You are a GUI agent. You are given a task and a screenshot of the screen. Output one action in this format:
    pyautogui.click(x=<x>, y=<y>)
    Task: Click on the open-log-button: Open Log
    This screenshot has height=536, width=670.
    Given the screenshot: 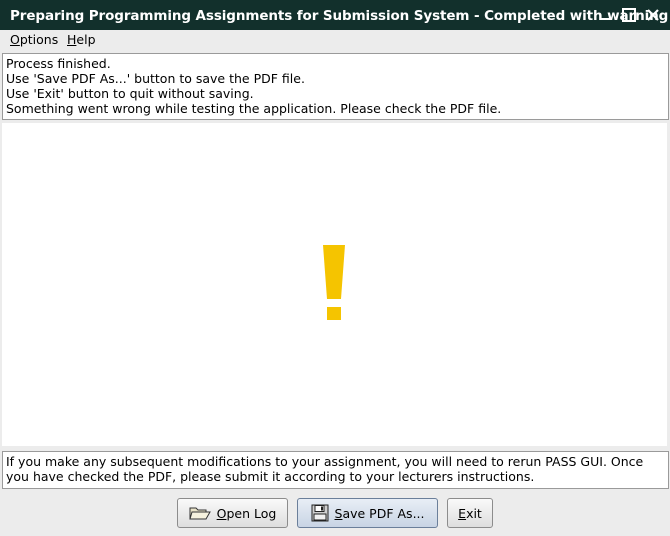 What is the action you would take?
    pyautogui.click(x=232, y=513)
    